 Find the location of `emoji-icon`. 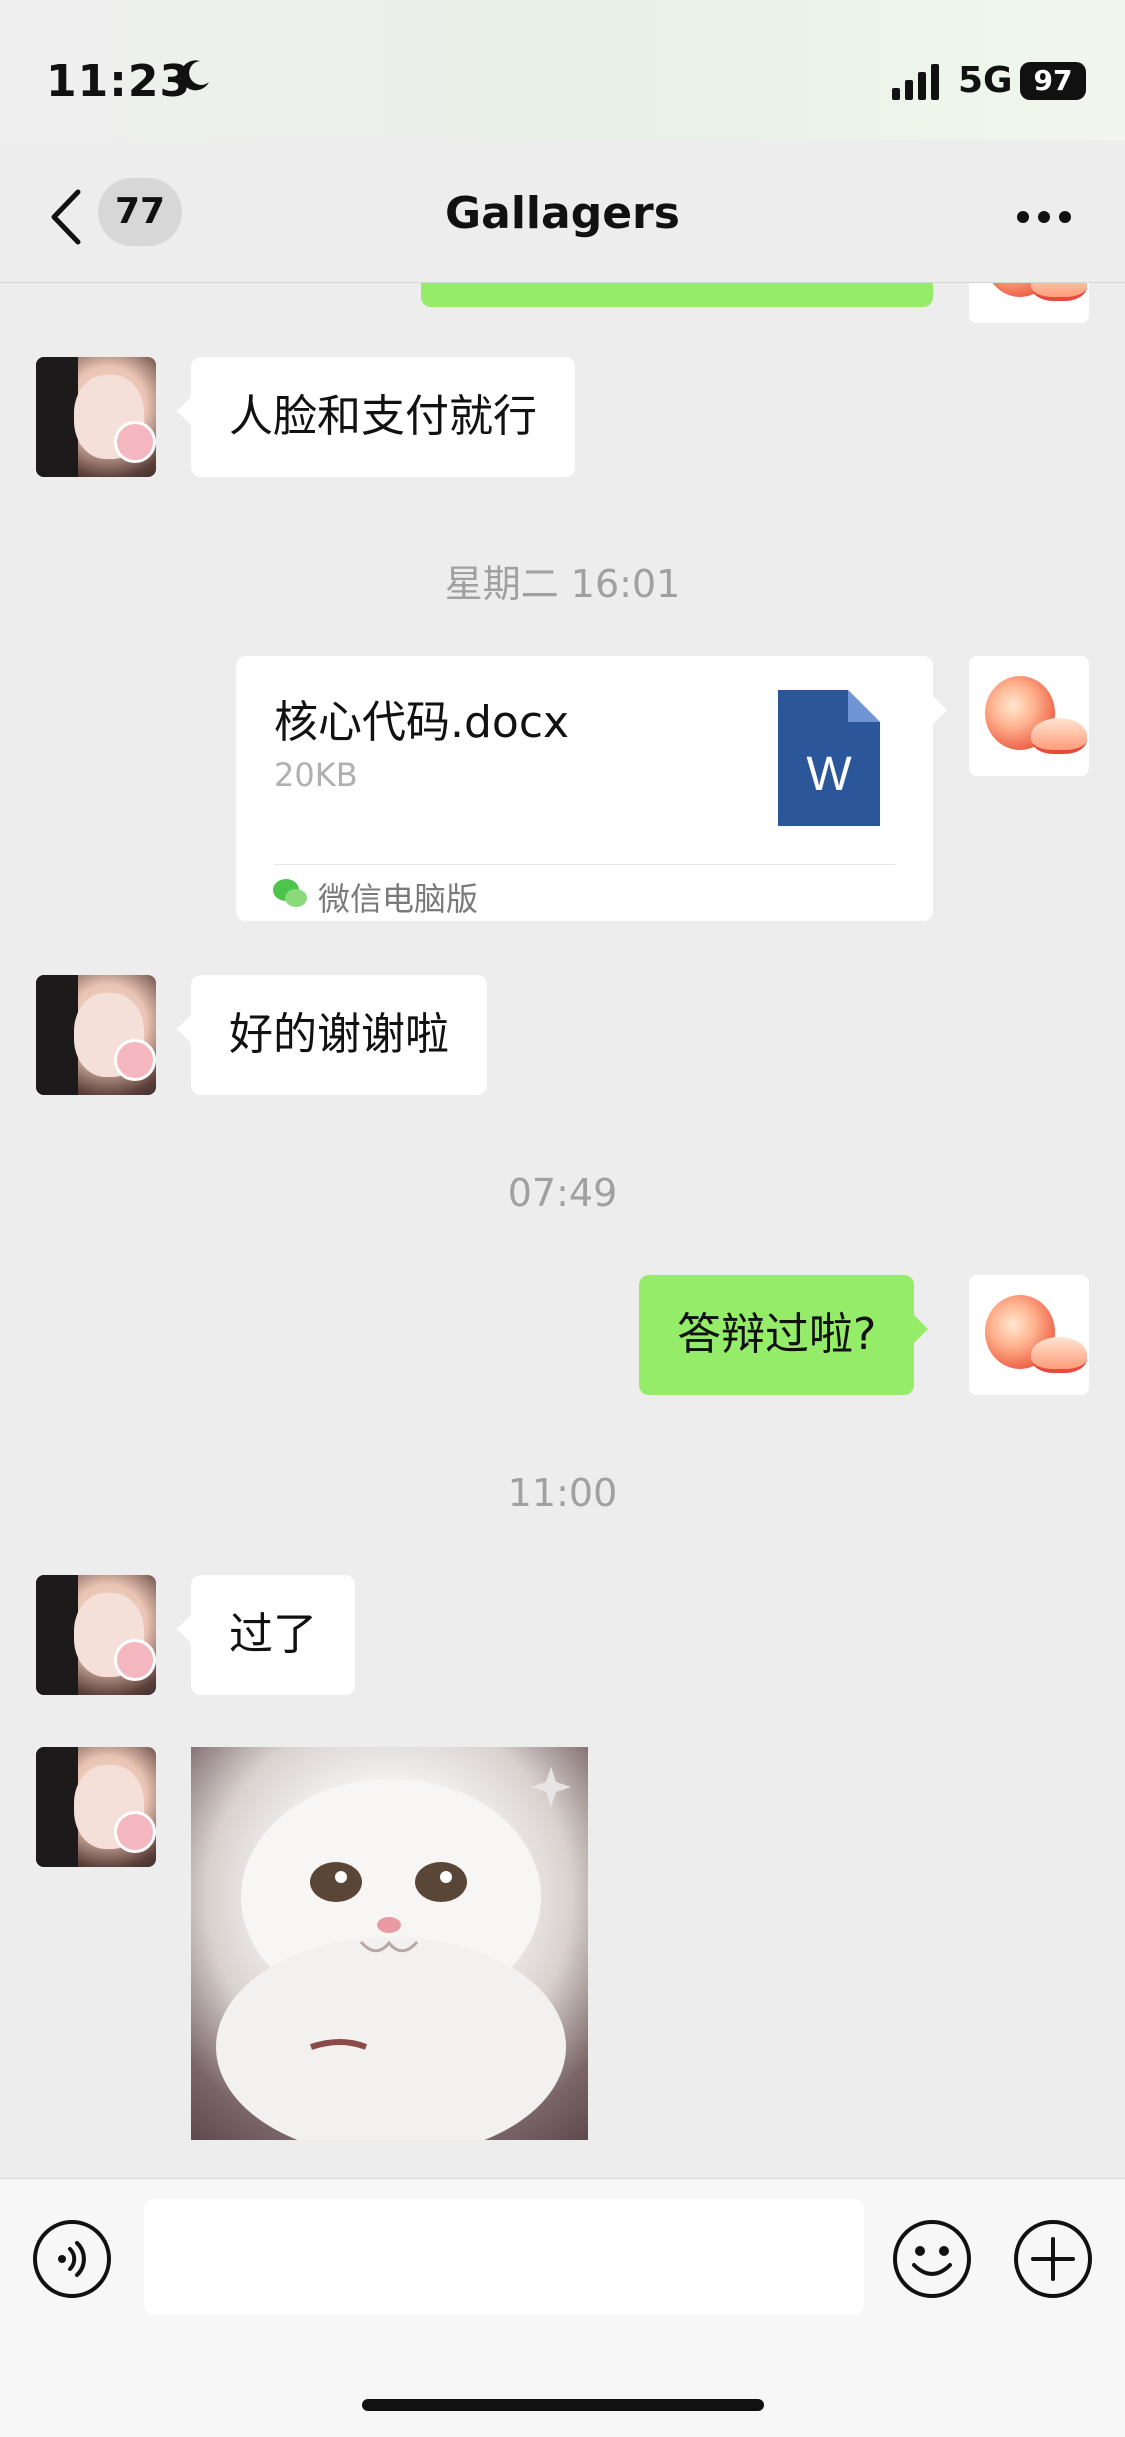

emoji-icon is located at coordinates (932, 2259).